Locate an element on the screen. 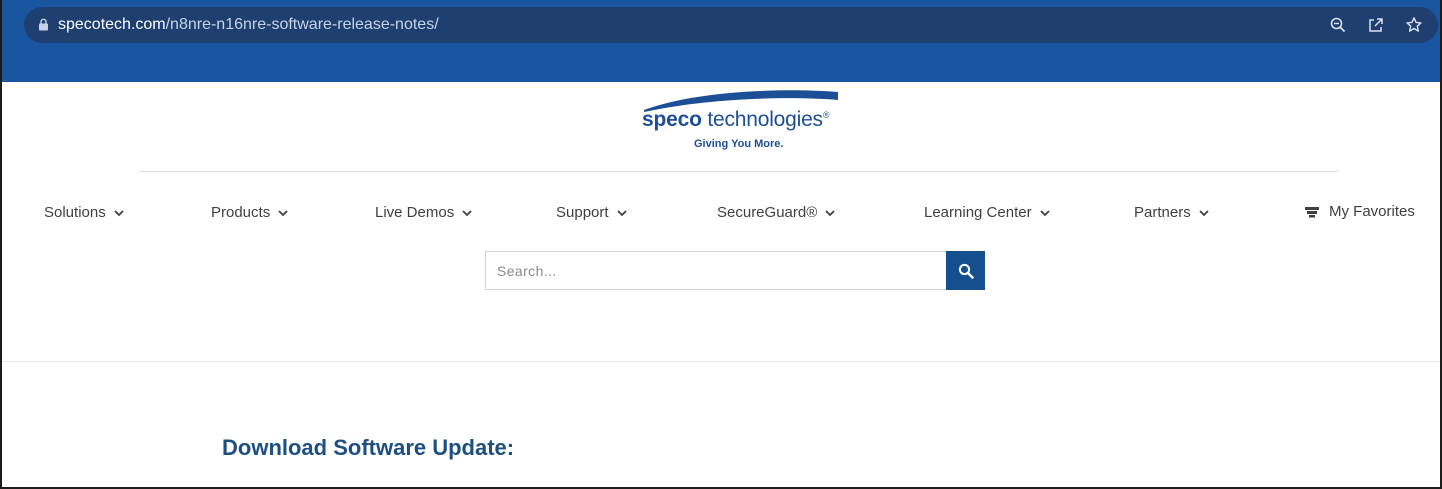  nav-item-label: SecureGuard® is located at coordinates (767, 212).